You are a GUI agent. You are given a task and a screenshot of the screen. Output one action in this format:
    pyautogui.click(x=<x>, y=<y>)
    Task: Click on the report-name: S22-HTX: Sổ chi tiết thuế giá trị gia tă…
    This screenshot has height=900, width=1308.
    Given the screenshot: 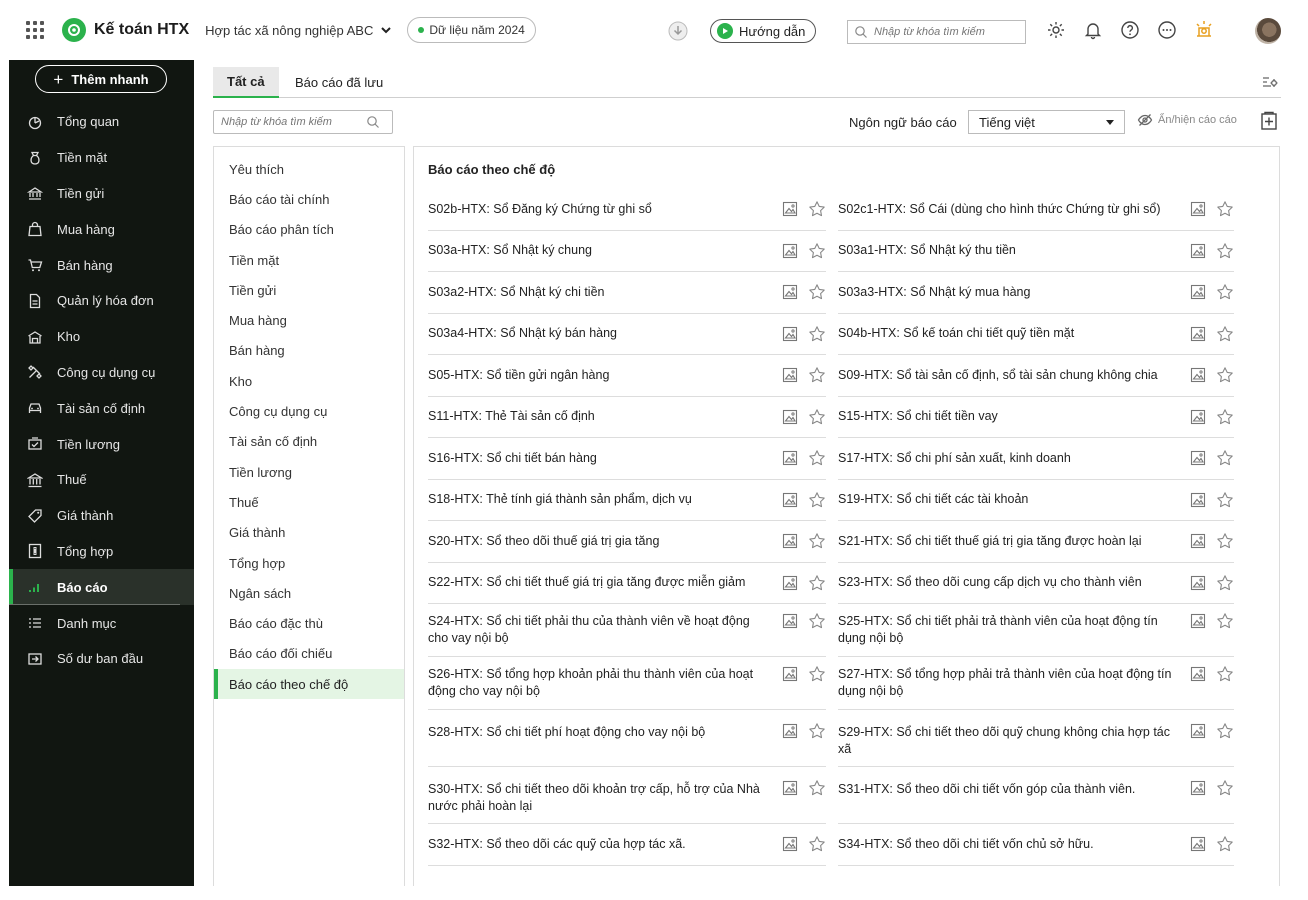 What is the action you would take?
    pyautogui.click(x=586, y=582)
    